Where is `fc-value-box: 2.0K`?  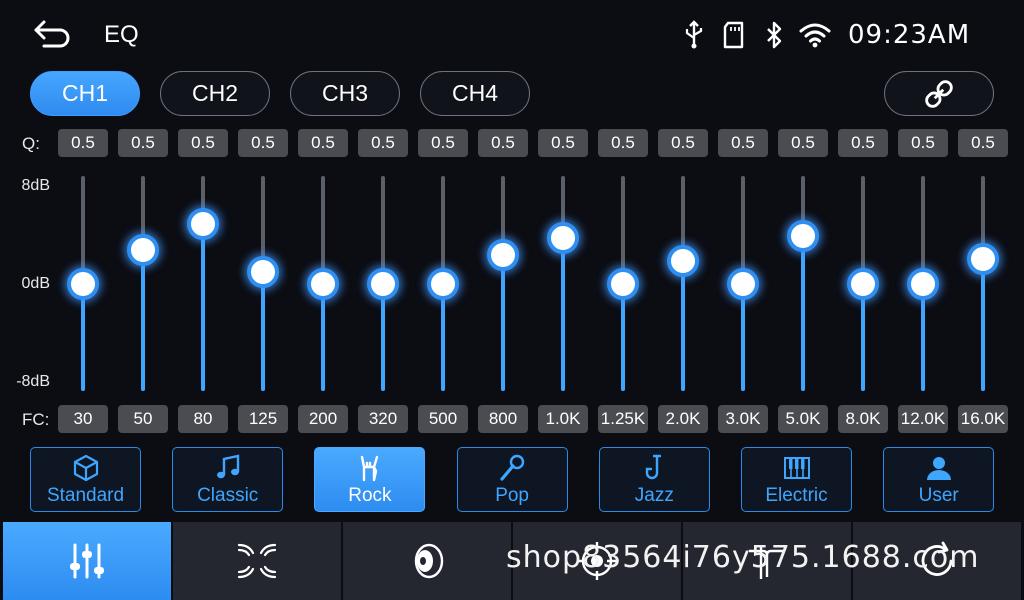
fc-value-box: 2.0K is located at coordinates (683, 419).